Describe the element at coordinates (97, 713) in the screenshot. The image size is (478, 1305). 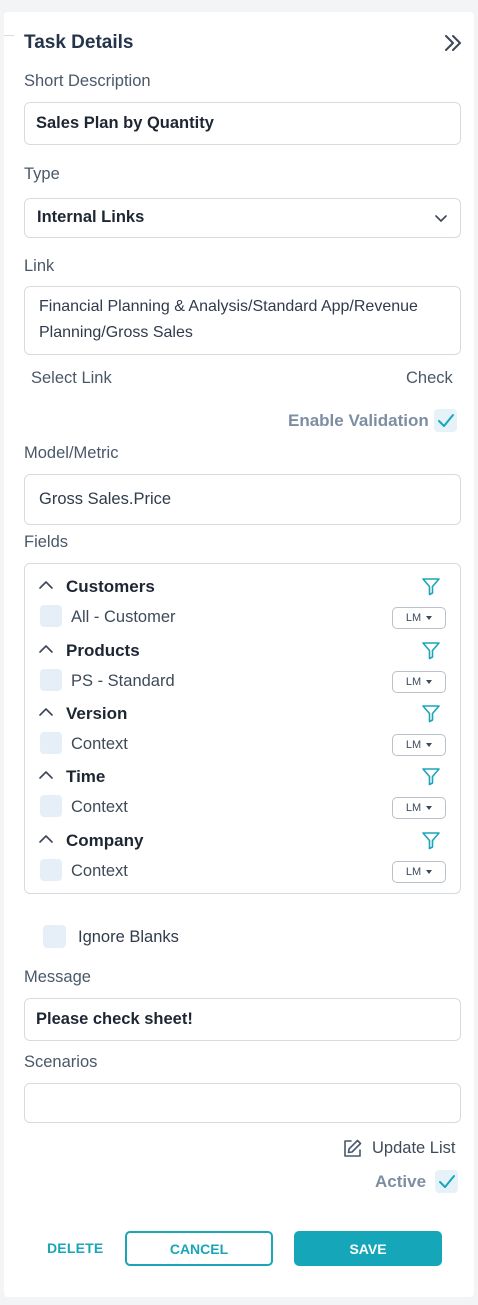
I see `field-group-name: Version` at that location.